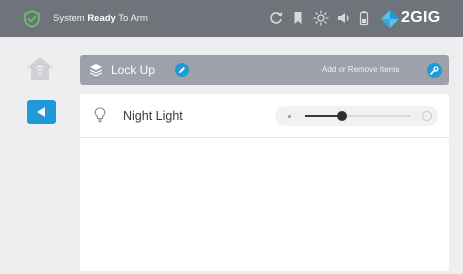 The width and height of the screenshot is (463, 274). Describe the element at coordinates (289, 116) in the screenshot. I see `dim-low-icon` at that location.